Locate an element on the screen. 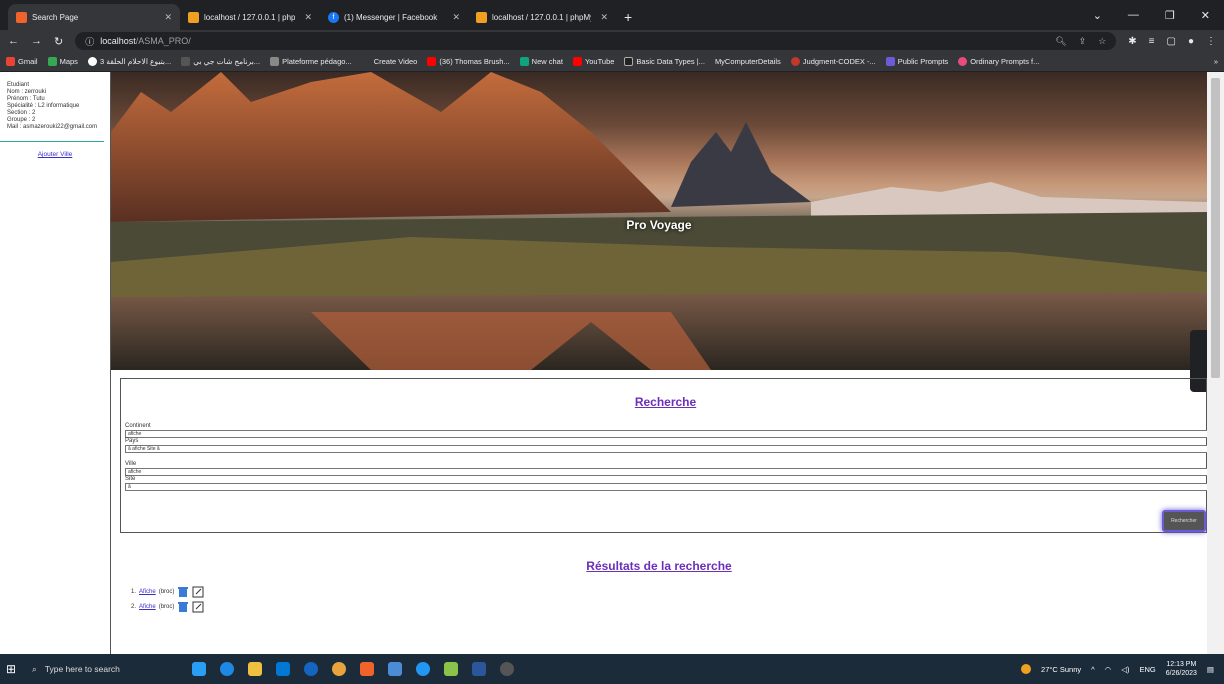  vertical-scrollbar is located at coordinates (1215, 363).